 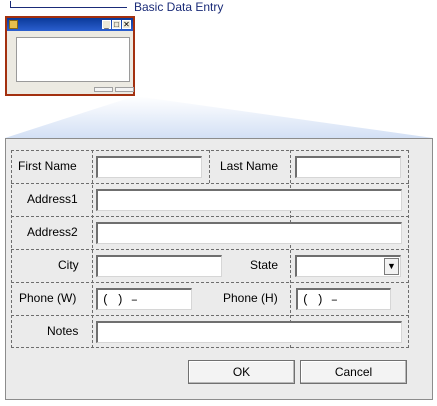 I want to click on thumbnail-client-area, so click(x=73, y=59).